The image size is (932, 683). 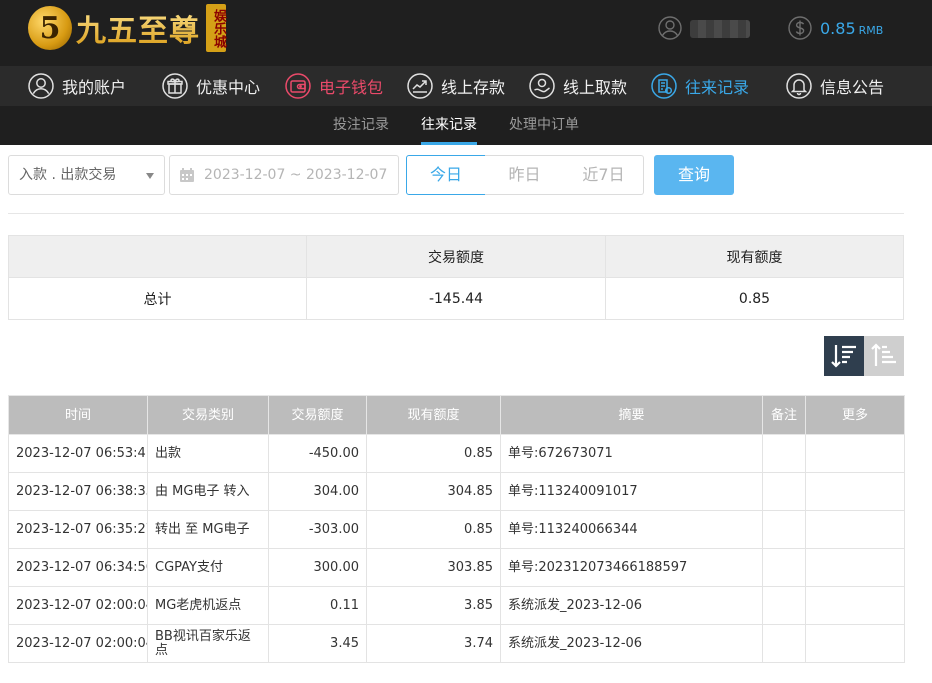 I want to click on cell-time: 2023-12-07 06:34:56, so click(x=78, y=567).